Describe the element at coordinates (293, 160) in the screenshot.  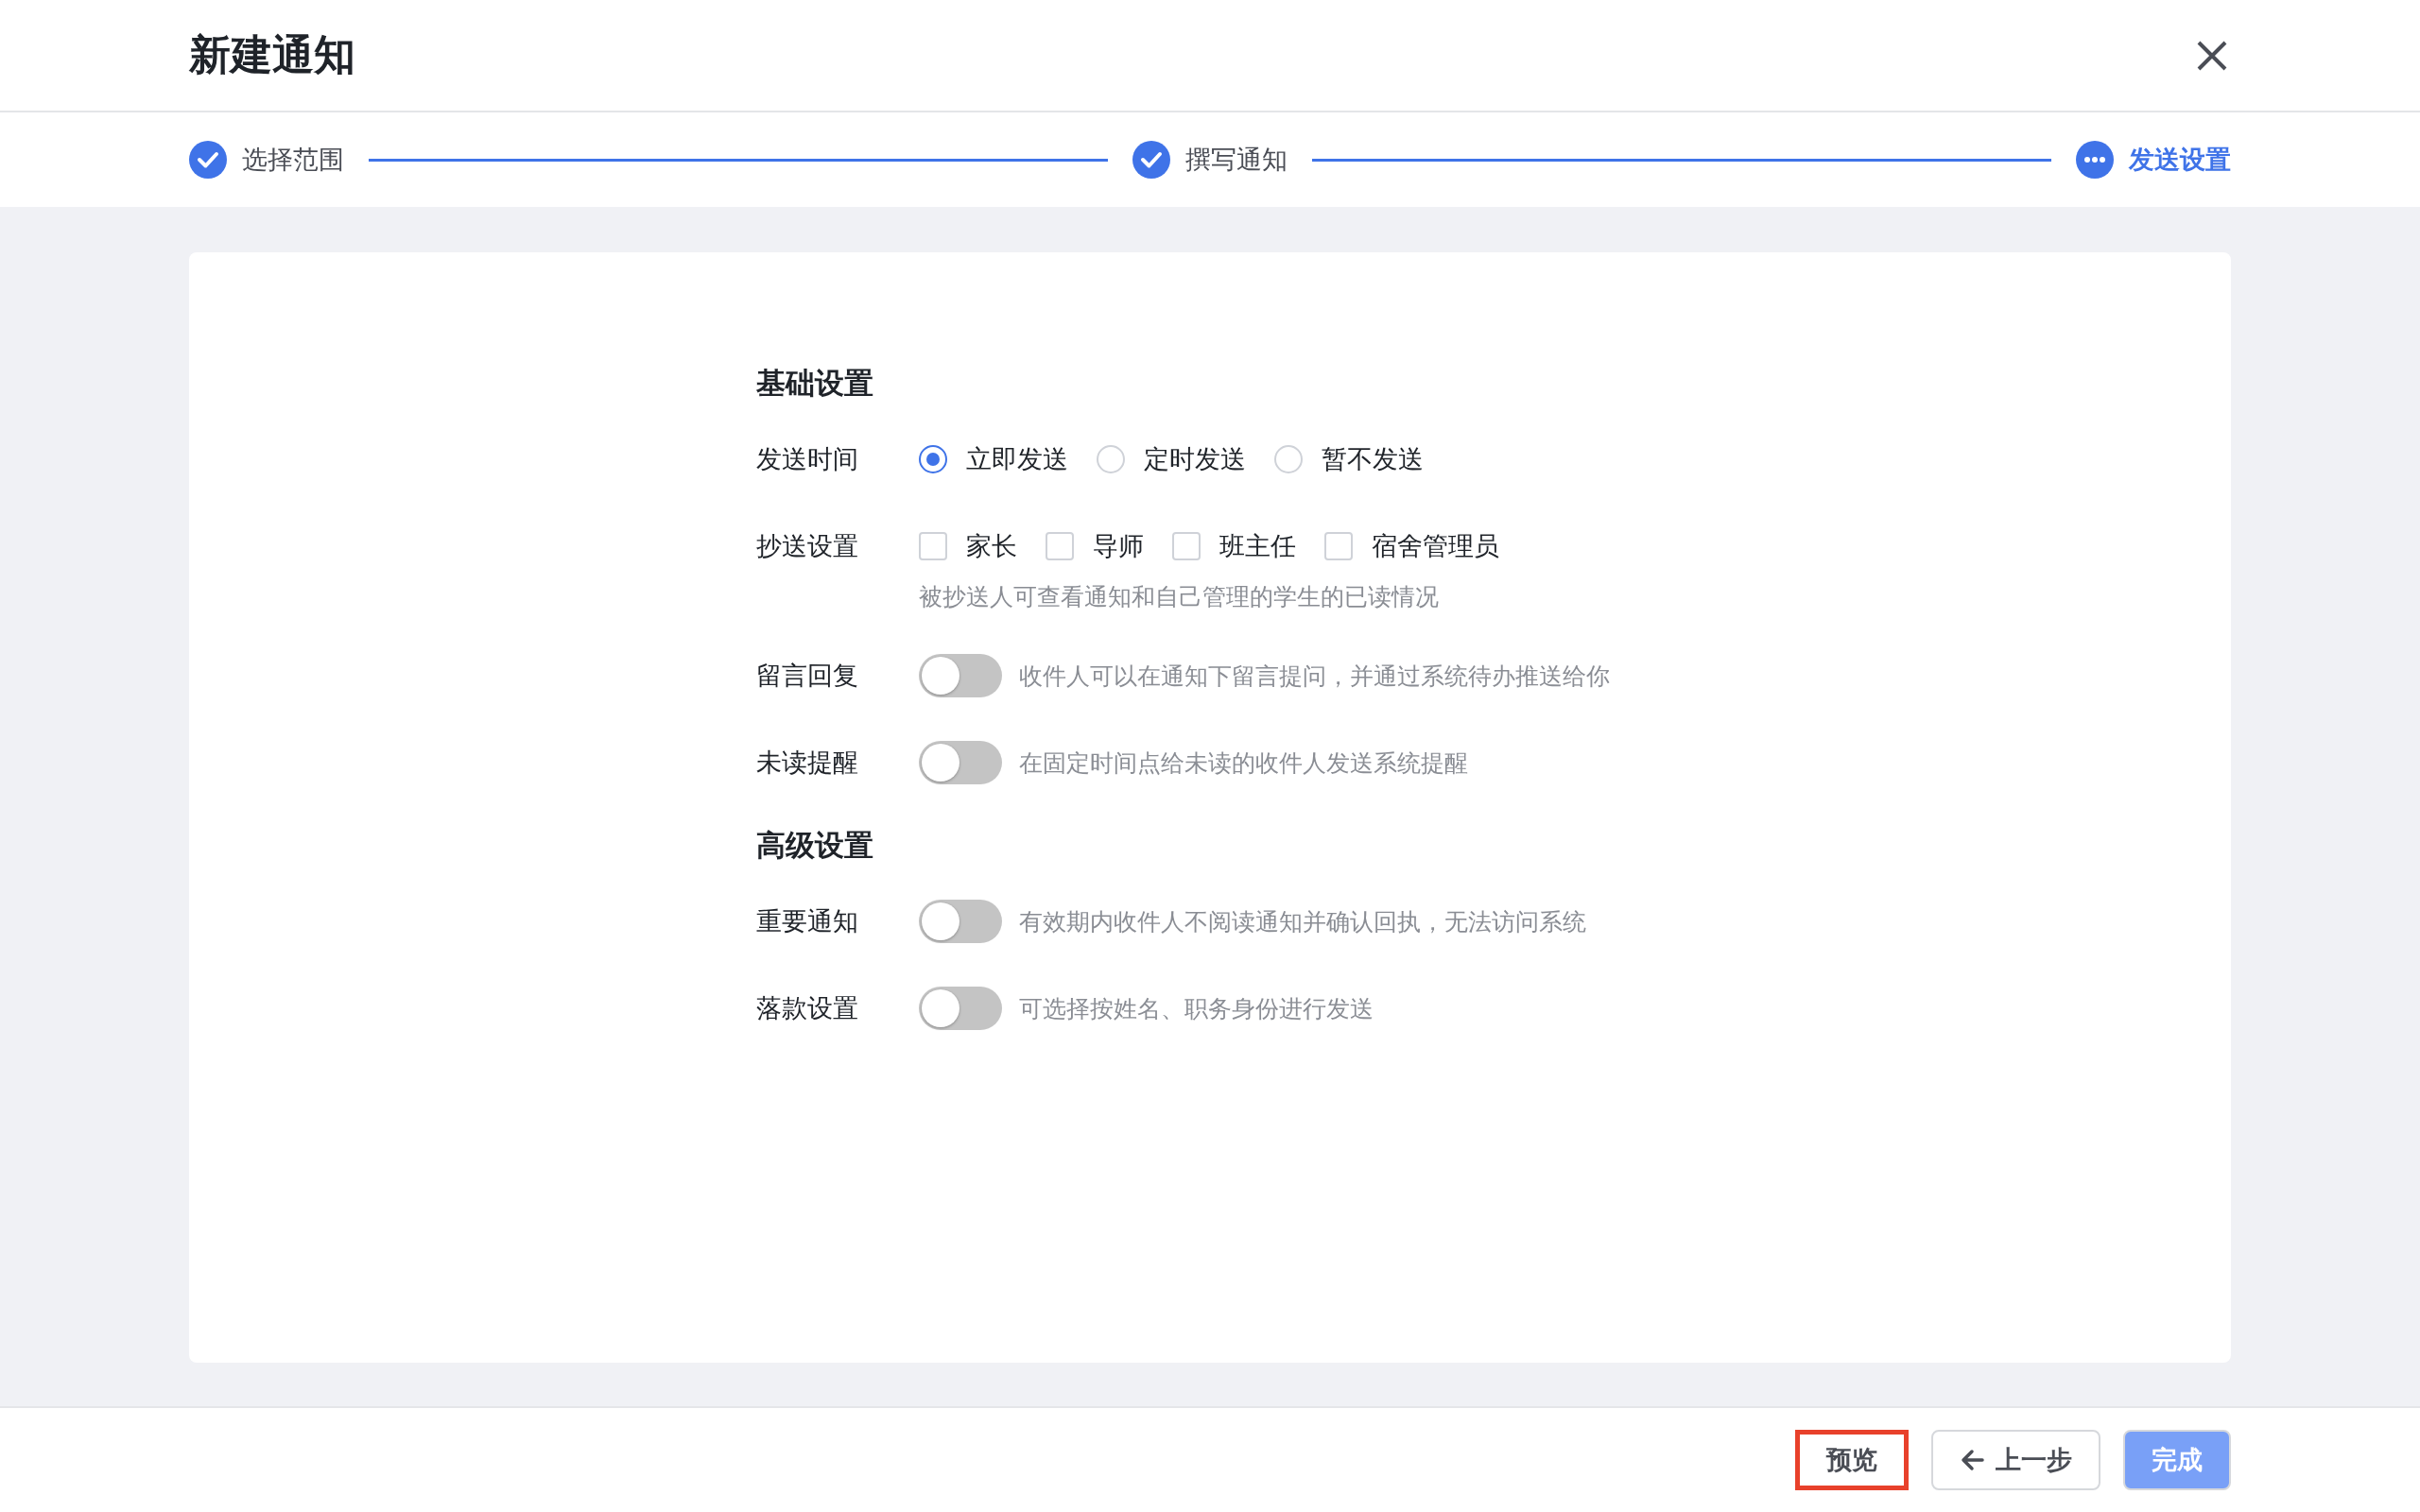
I see `step-label: 选择范围` at that location.